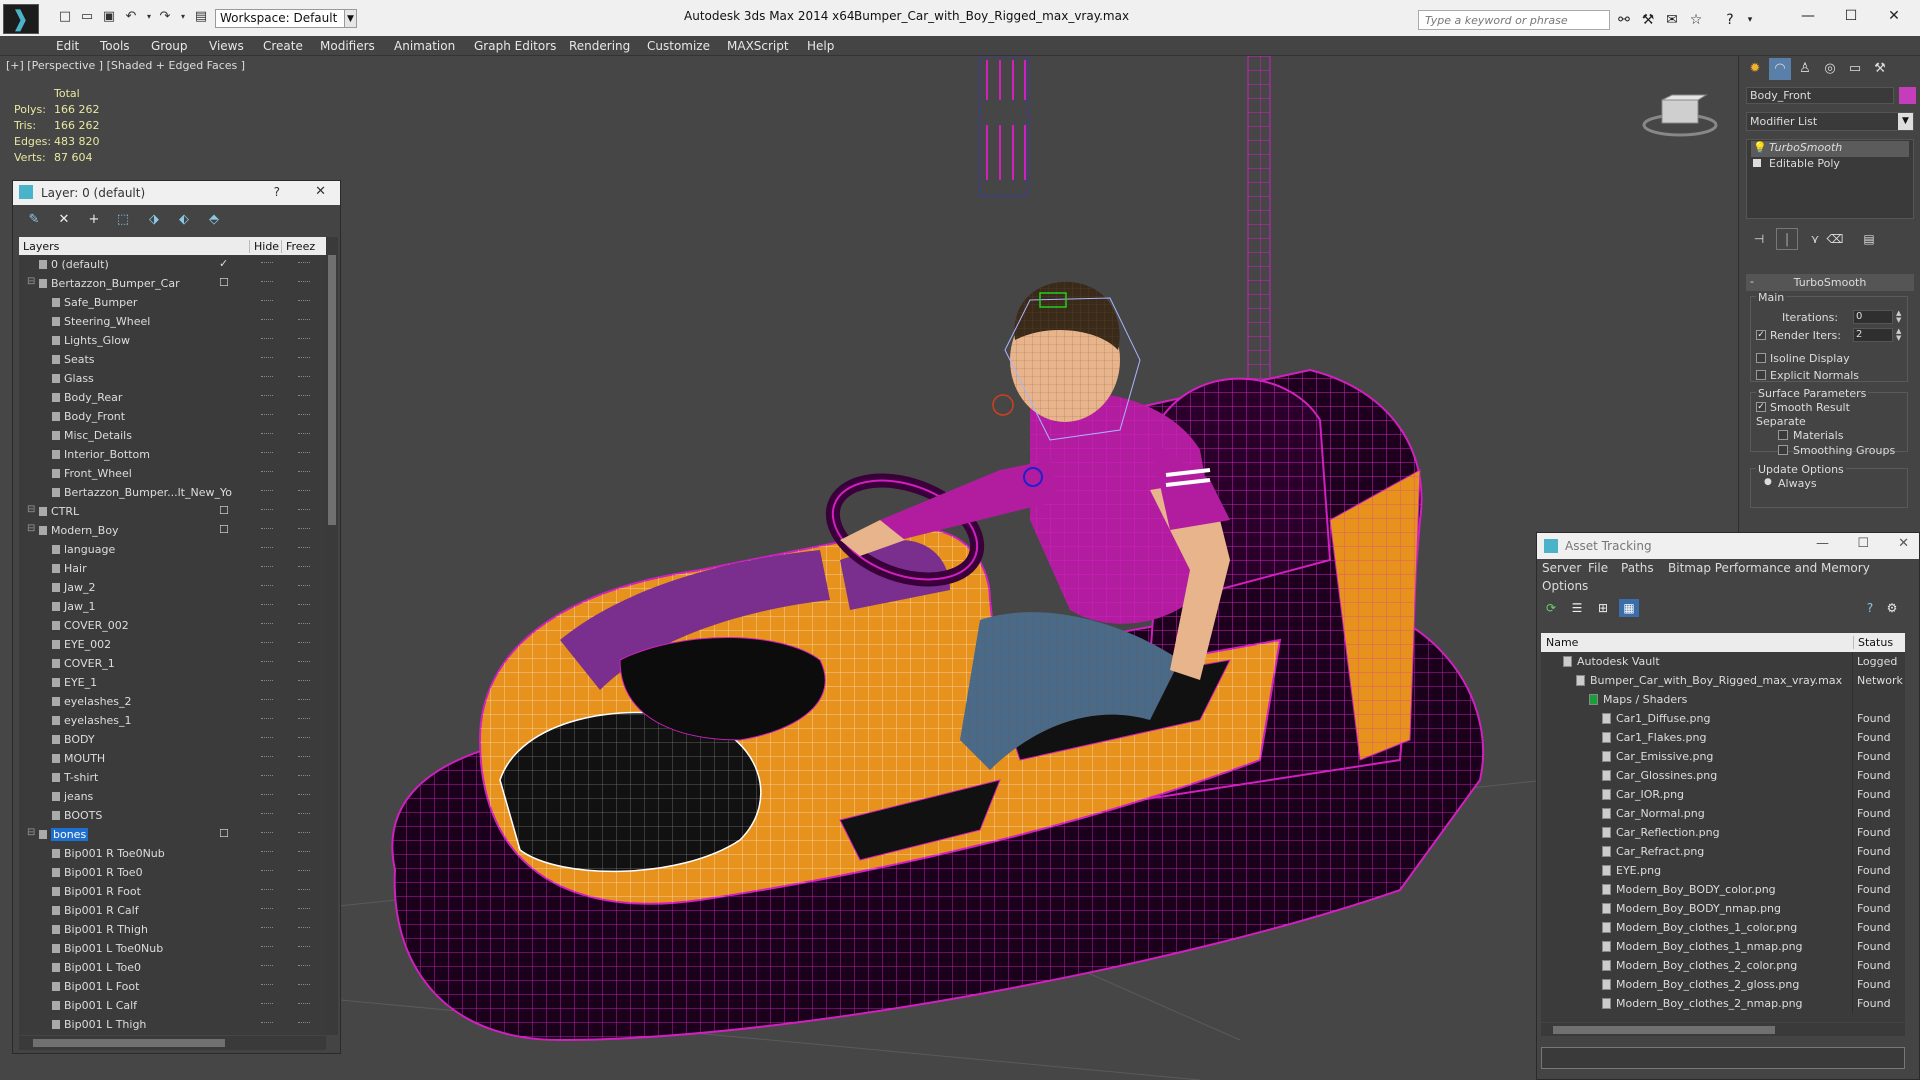 This screenshot has height=1080, width=1920. What do you see at coordinates (1723, 699) in the screenshot?
I see `asset-row: Maps / Shaders` at bounding box center [1723, 699].